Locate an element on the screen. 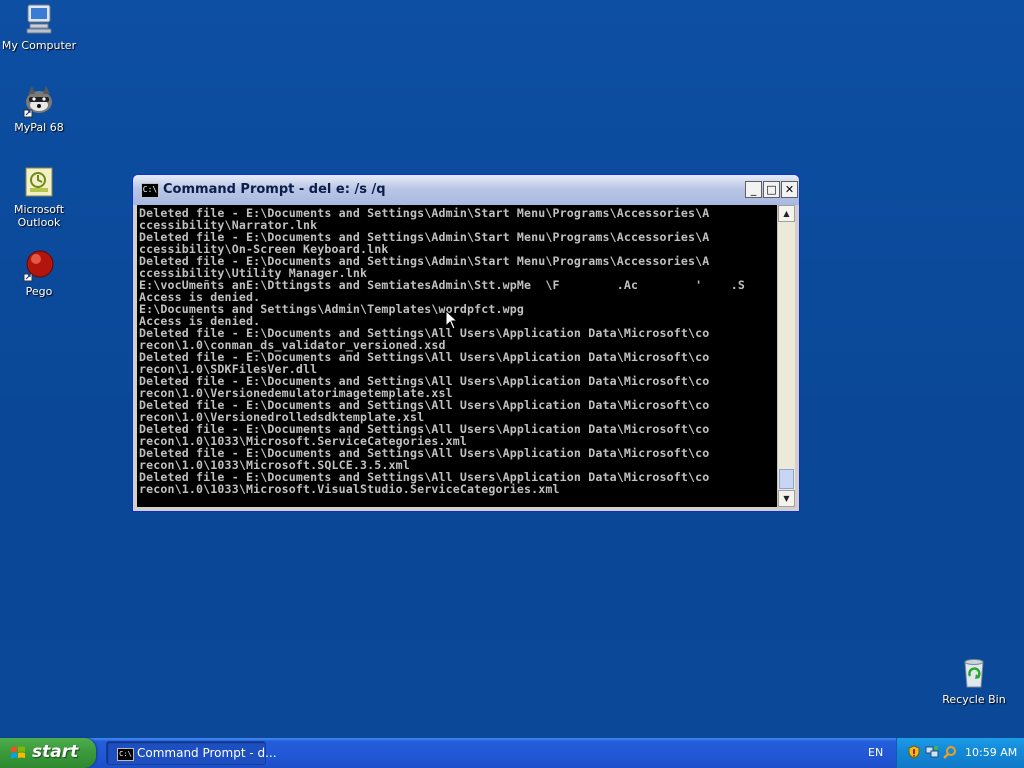 The width and height of the screenshot is (1024, 768). desktop-icon-outlook: Microsoft Outlook is located at coordinates (39, 197).